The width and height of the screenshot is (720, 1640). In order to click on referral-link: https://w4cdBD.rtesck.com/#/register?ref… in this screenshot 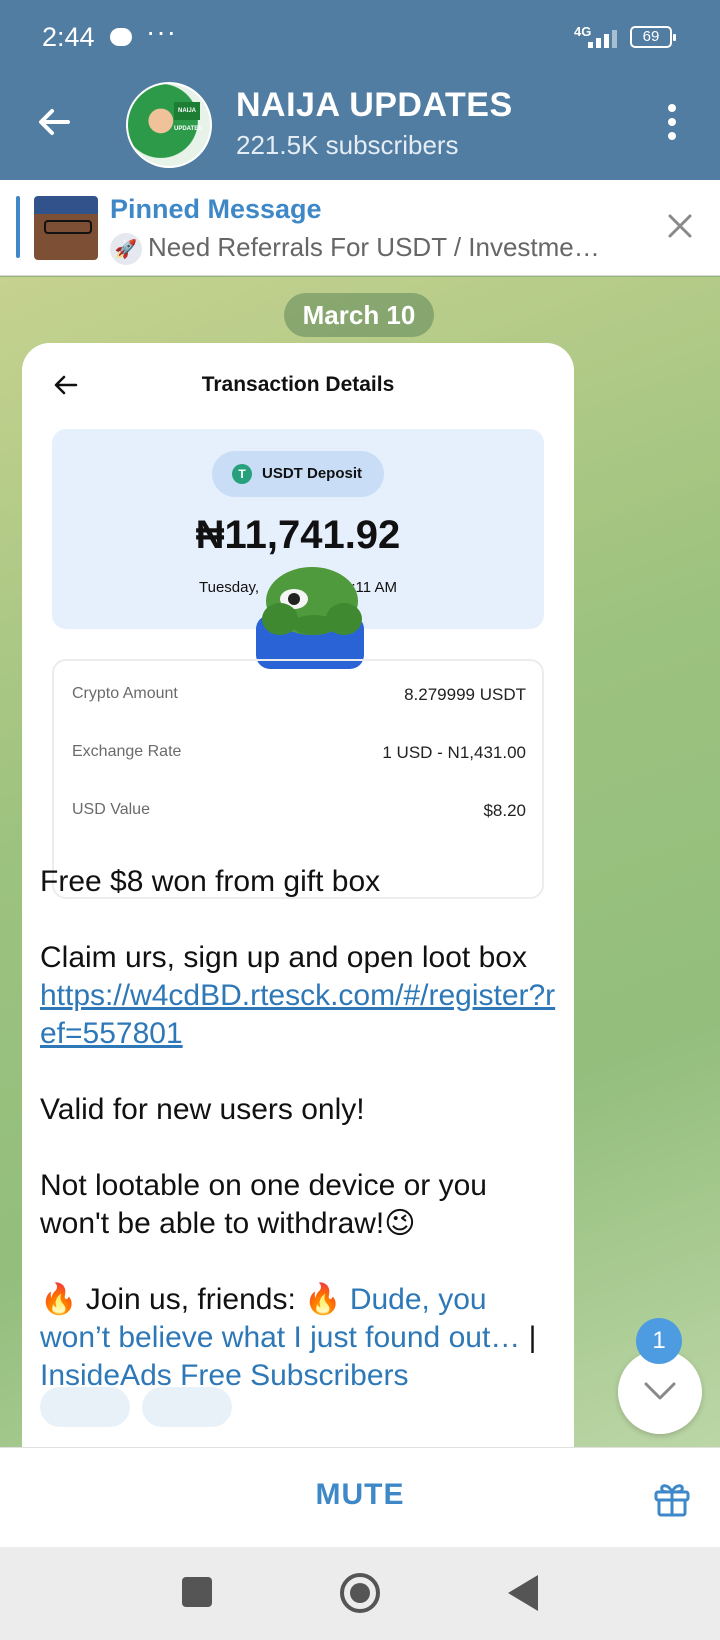, I will do `click(297, 1014)`.